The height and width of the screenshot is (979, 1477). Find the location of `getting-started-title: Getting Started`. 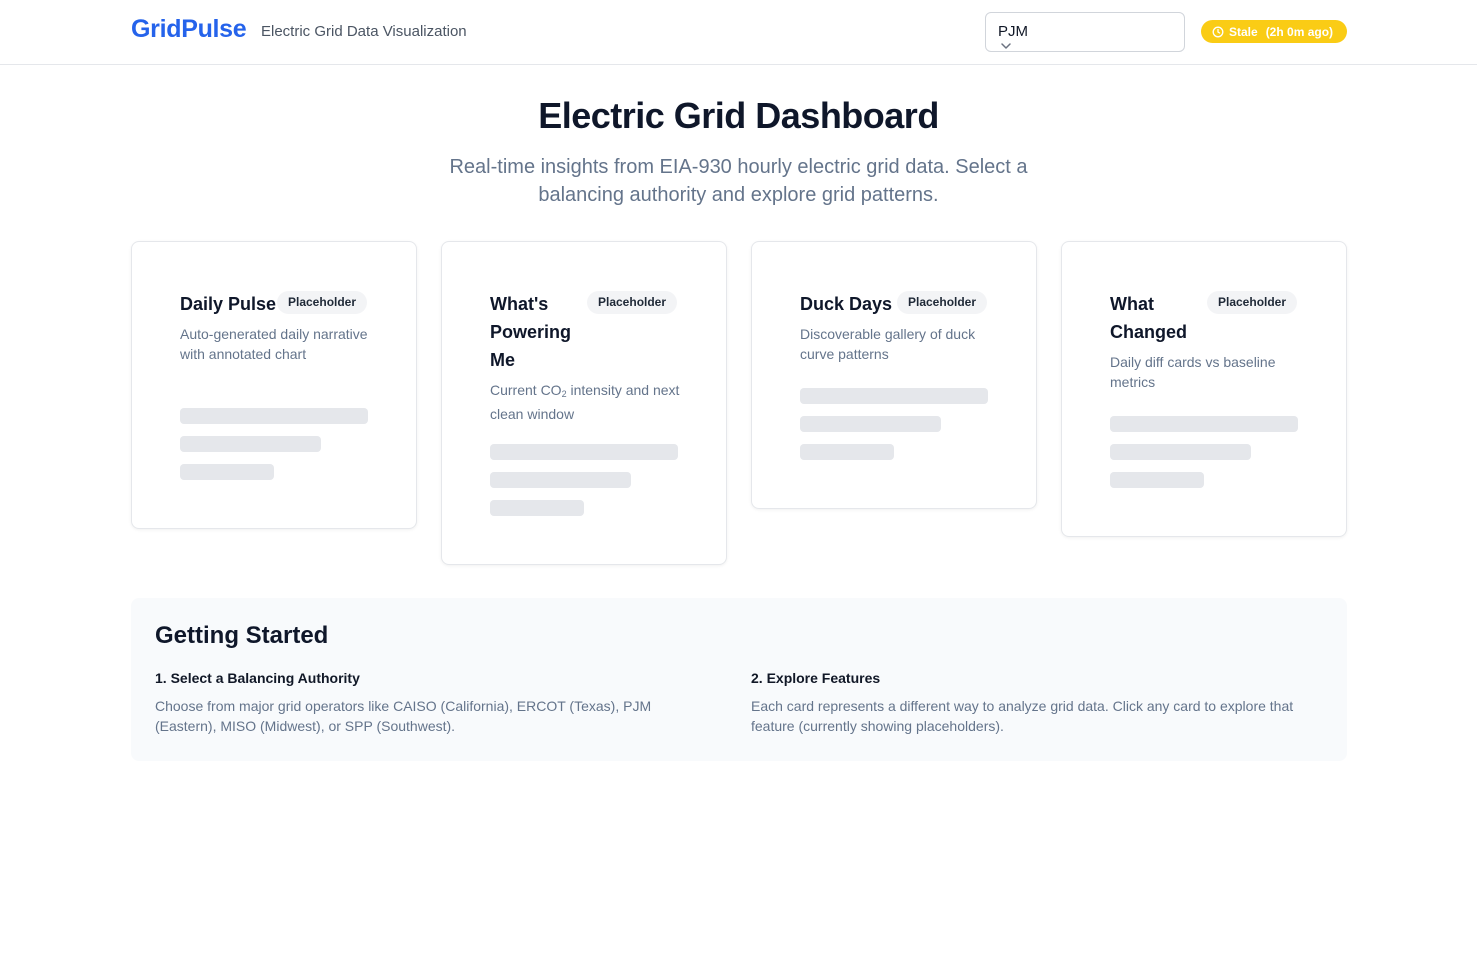

getting-started-title: Getting Started is located at coordinates (242, 635).